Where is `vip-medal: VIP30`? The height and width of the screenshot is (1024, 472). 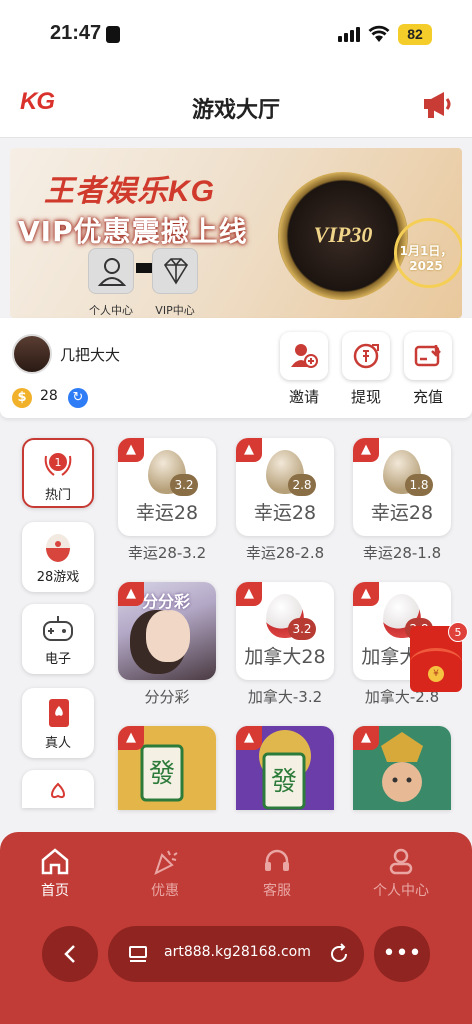
vip-medal: VIP30 is located at coordinates (343, 236).